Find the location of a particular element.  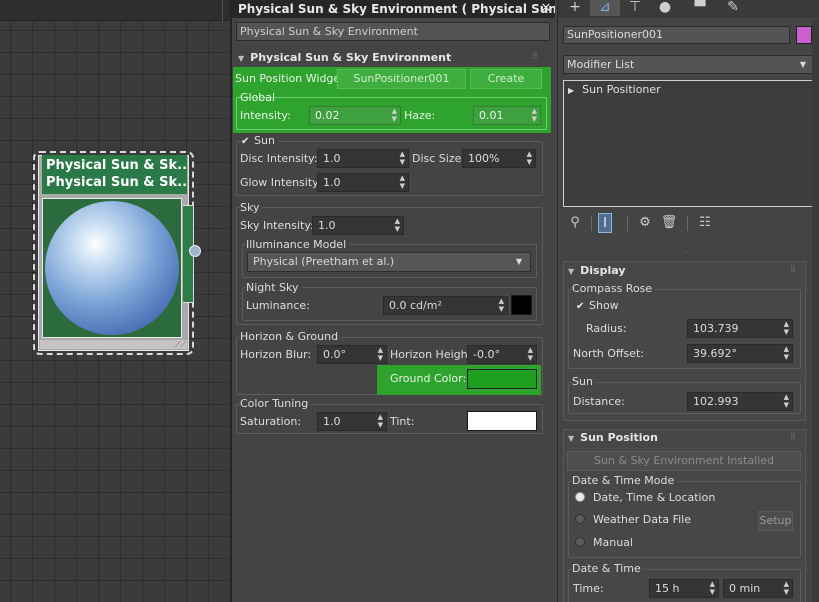

tint-color-swatch is located at coordinates (502, 421).